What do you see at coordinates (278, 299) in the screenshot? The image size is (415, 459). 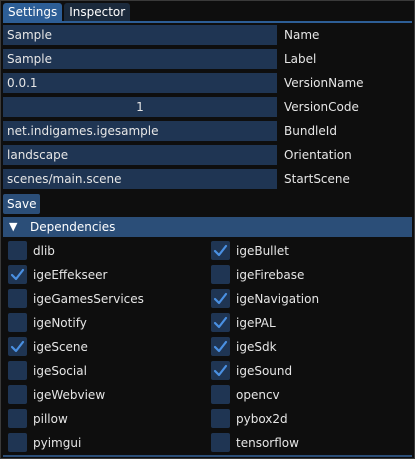 I see `dependency-label: igeNavigation` at bounding box center [278, 299].